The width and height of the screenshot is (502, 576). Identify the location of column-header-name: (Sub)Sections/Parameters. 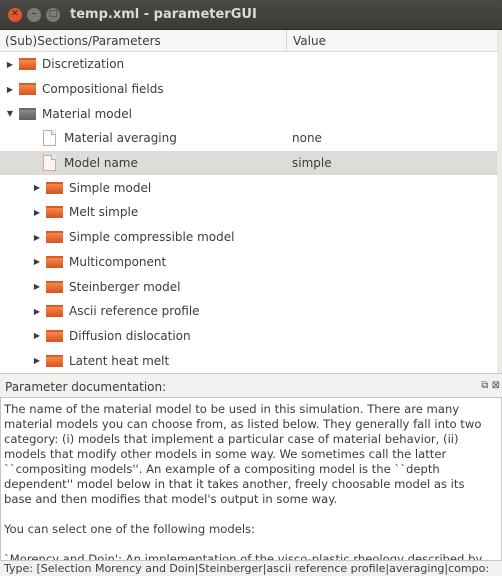
(143, 41).